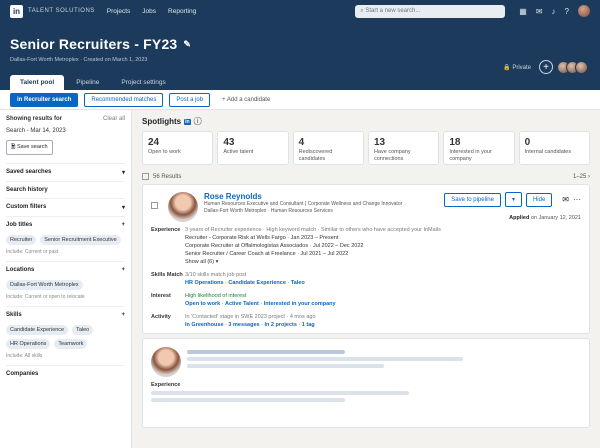  Describe the element at coordinates (44, 285) in the screenshot. I see `filter-pill: Dallas-Fort Worth Metroplex` at that location.